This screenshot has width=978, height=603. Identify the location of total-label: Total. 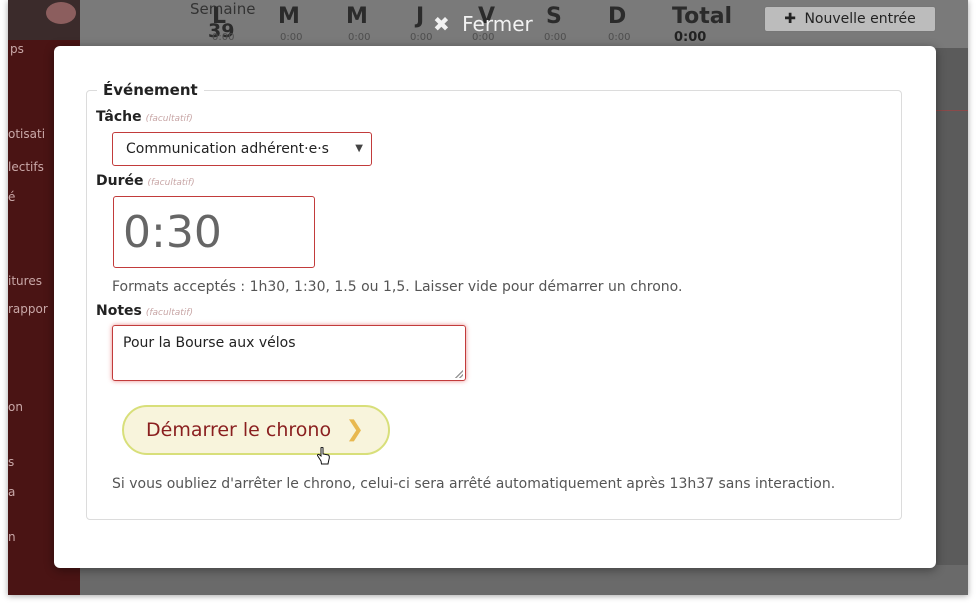
(702, 16).